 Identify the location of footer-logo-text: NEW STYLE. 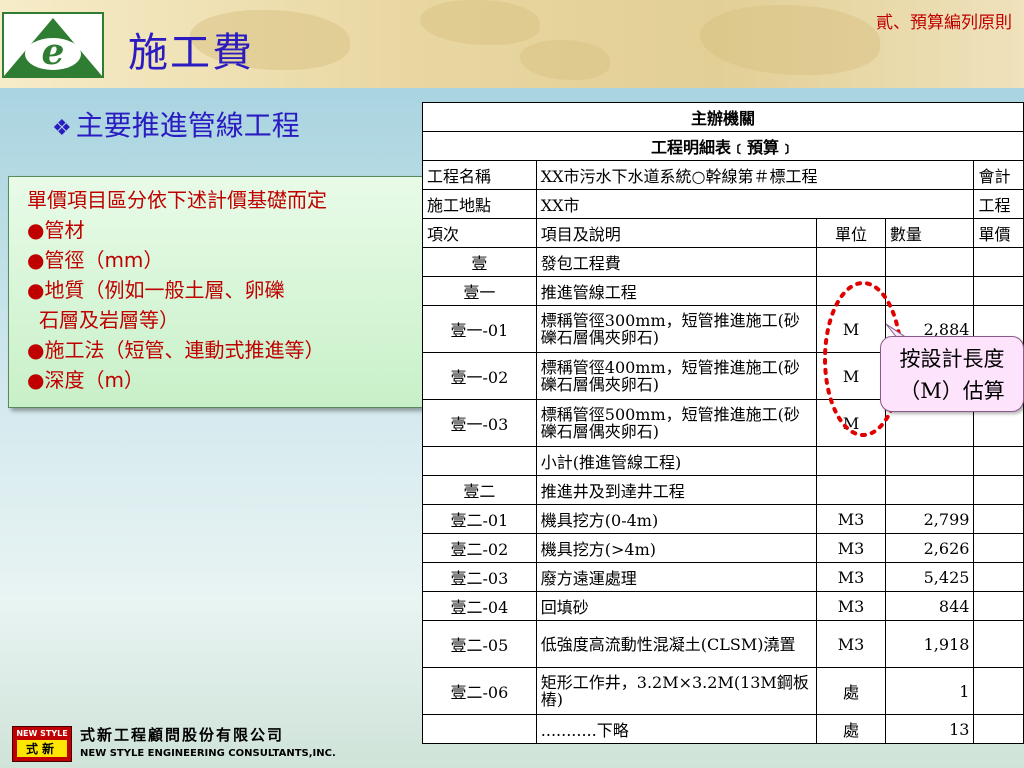
(42, 733).